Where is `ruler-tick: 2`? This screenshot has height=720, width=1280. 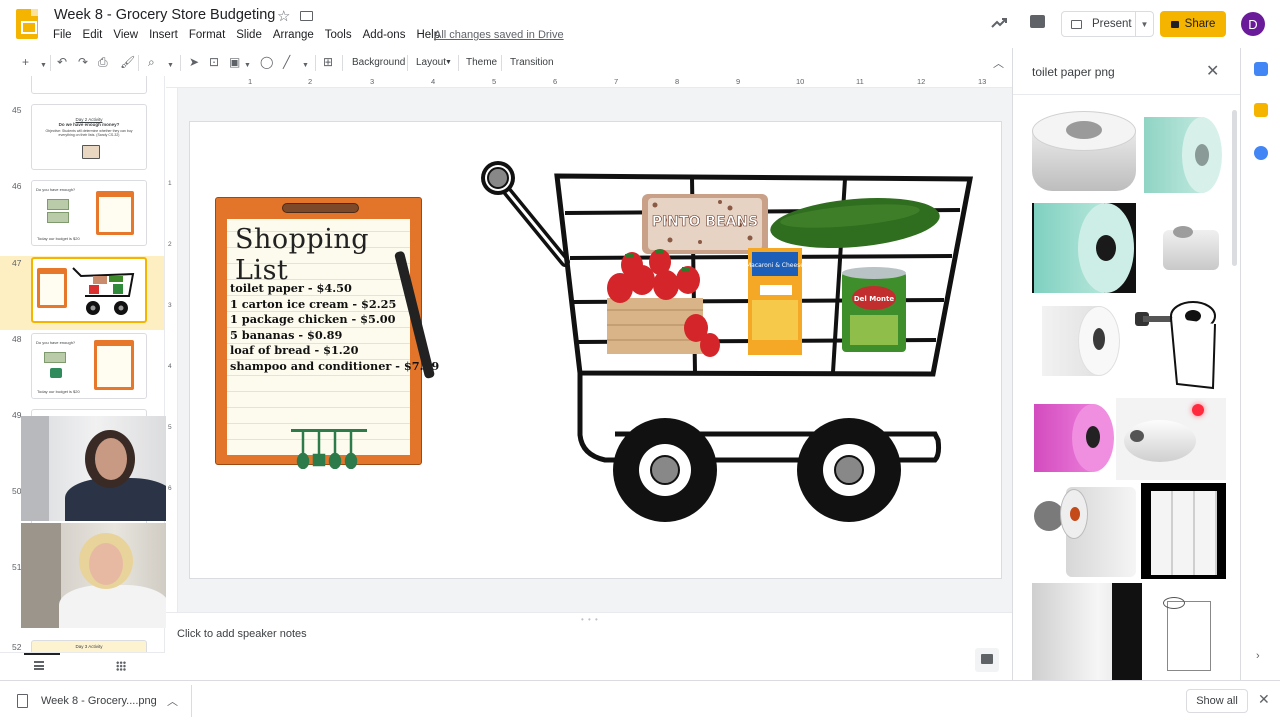 ruler-tick: 2 is located at coordinates (310, 81).